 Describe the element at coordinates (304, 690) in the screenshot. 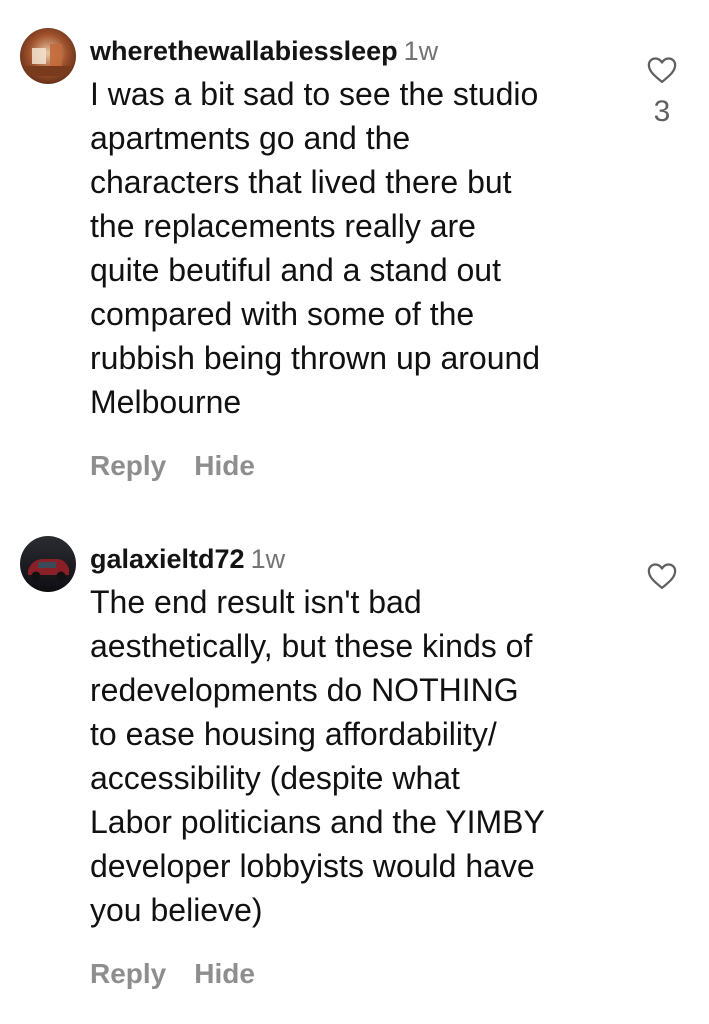

I see `comment-text-line: redevelopments do NOTHING` at that location.